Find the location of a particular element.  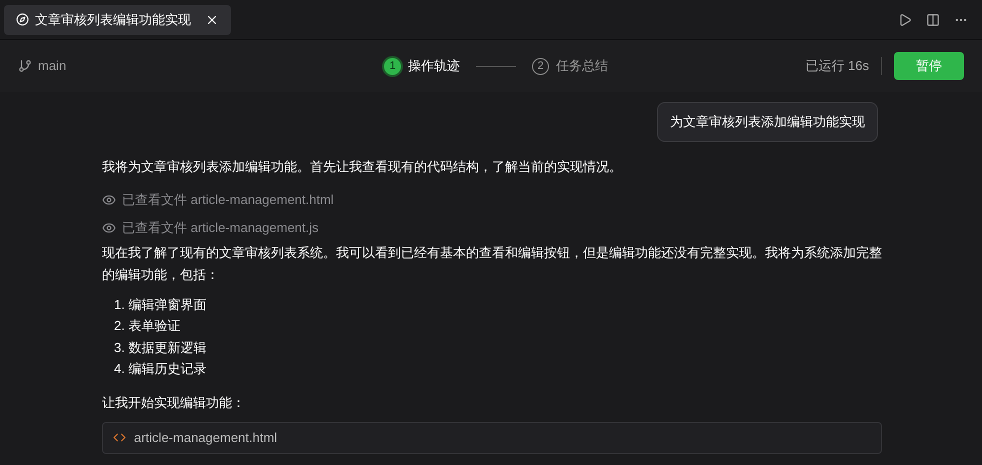

code-icon is located at coordinates (119, 437).